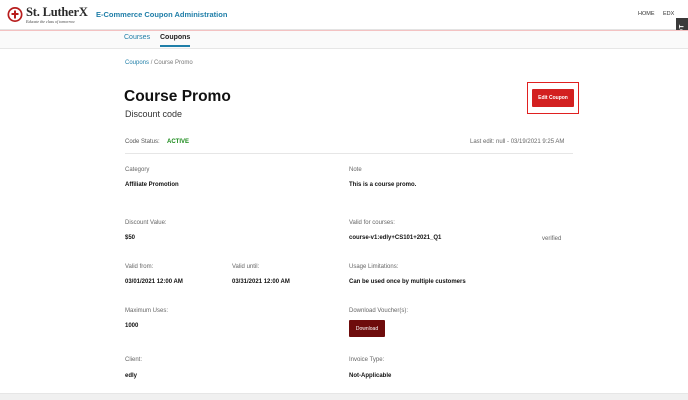 The height and width of the screenshot is (400, 688). I want to click on code-status-label: Code Status:, so click(142, 142).